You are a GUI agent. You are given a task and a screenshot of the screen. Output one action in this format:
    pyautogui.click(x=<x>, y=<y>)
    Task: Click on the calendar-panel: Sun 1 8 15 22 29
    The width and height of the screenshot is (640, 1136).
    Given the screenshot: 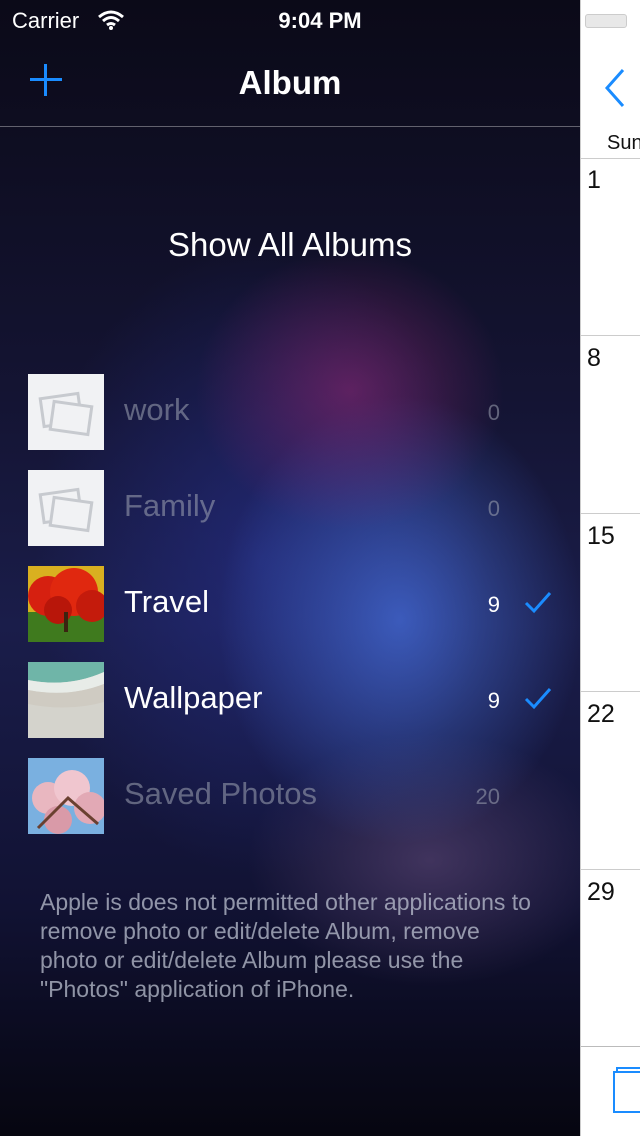 What is the action you would take?
    pyautogui.click(x=610, y=568)
    